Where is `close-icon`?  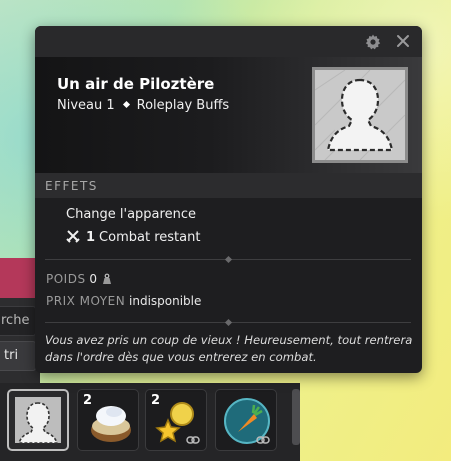 close-icon is located at coordinates (403, 41).